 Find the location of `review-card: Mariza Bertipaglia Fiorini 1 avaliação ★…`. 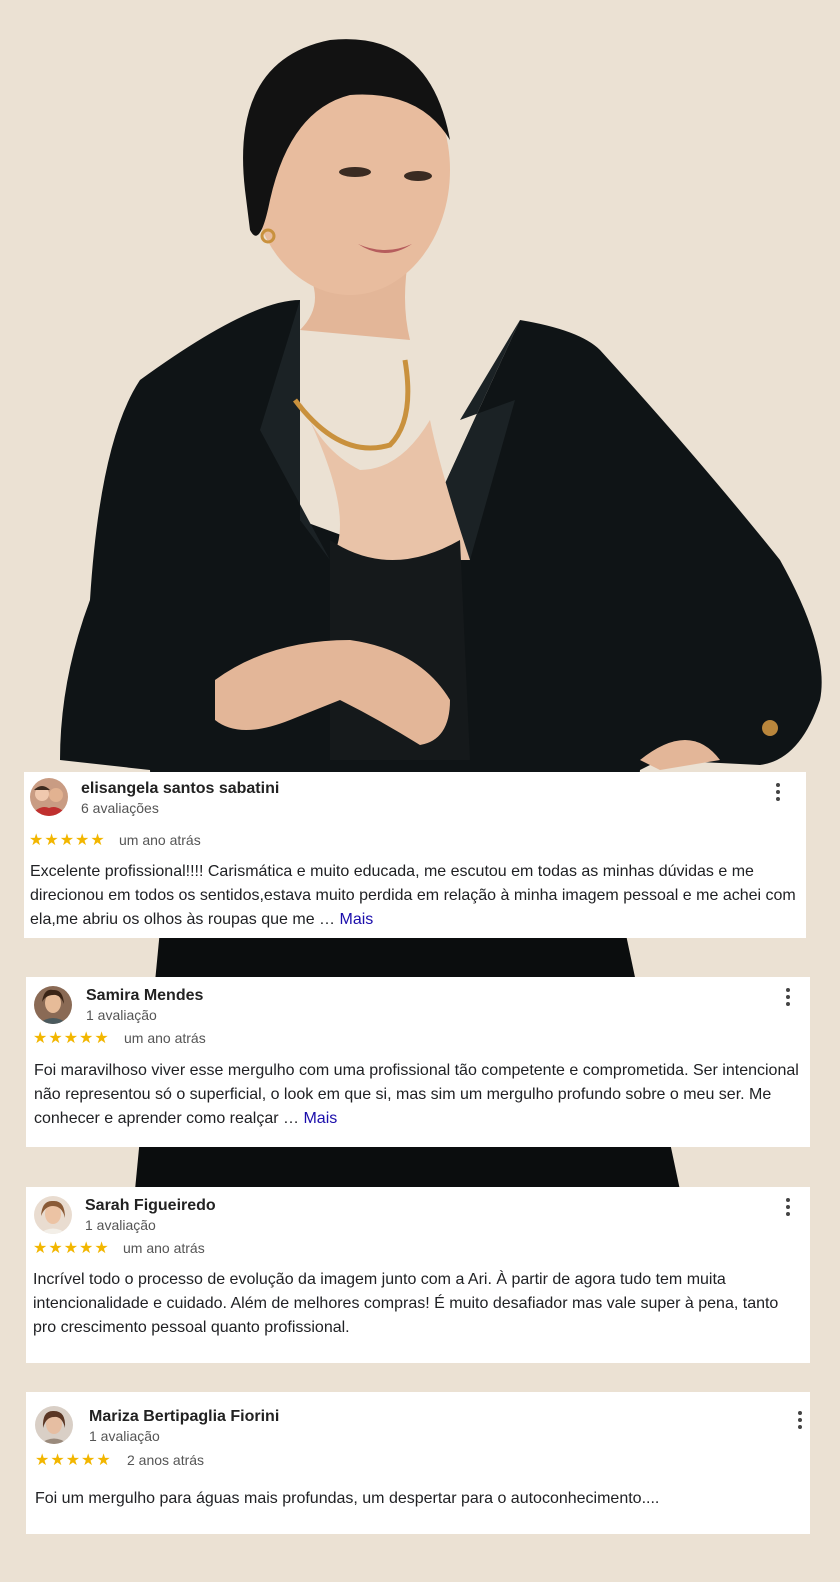

review-card: Mariza Bertipaglia Fiorini 1 avaliação ★… is located at coordinates (418, 1463).